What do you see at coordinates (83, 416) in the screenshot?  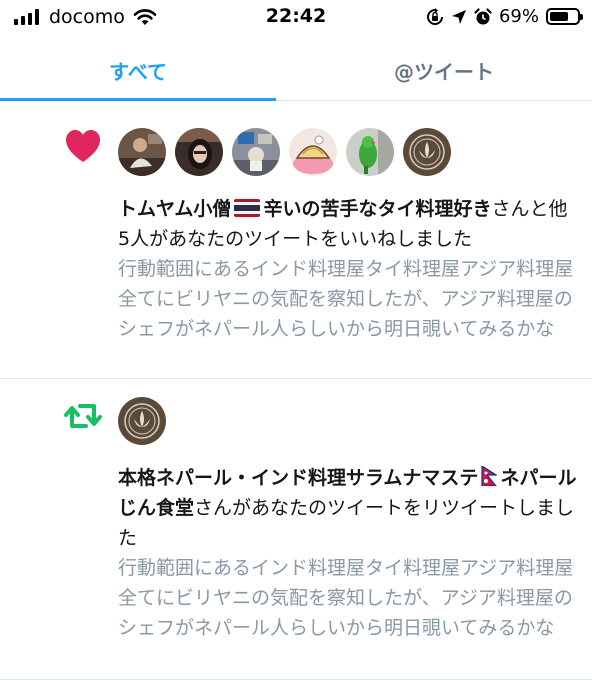 I see `retweet-icon` at bounding box center [83, 416].